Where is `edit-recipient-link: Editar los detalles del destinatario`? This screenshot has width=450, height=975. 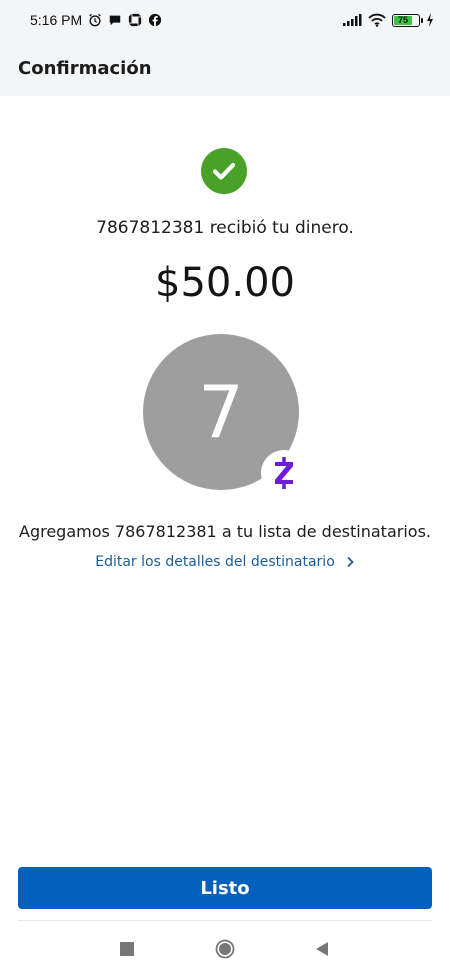
edit-recipient-link: Editar los detalles del destinatario is located at coordinates (225, 562).